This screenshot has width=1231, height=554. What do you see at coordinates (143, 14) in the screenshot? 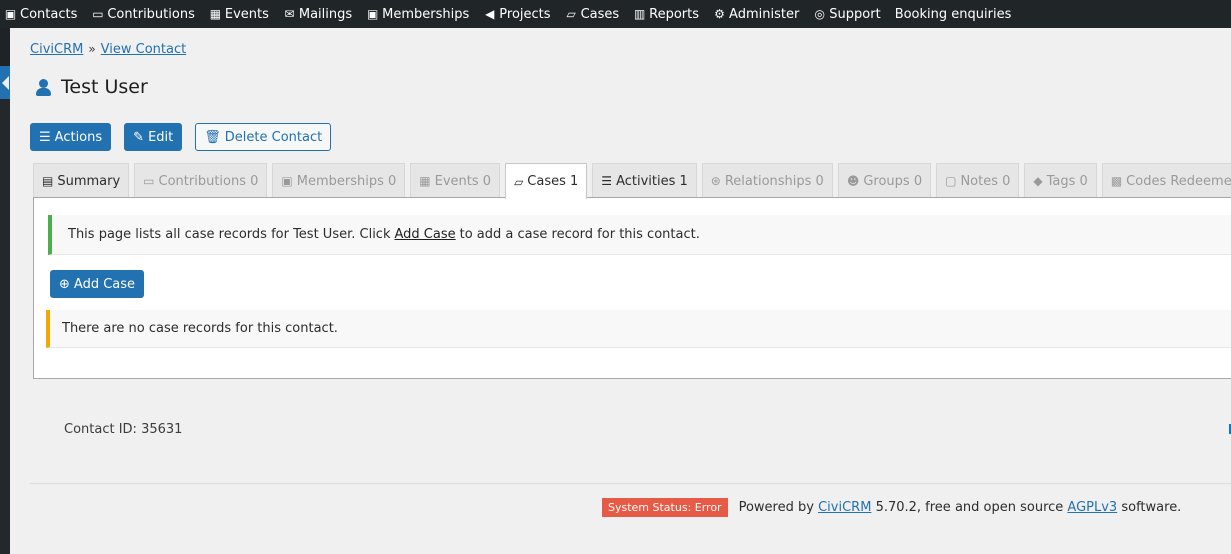
I see `menu-contributions: ▭ Contributions` at bounding box center [143, 14].